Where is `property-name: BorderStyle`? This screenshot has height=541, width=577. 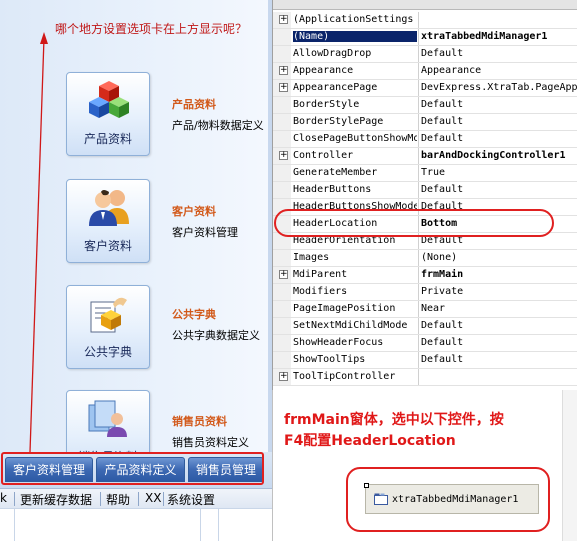 property-name: BorderStyle is located at coordinates (355, 104).